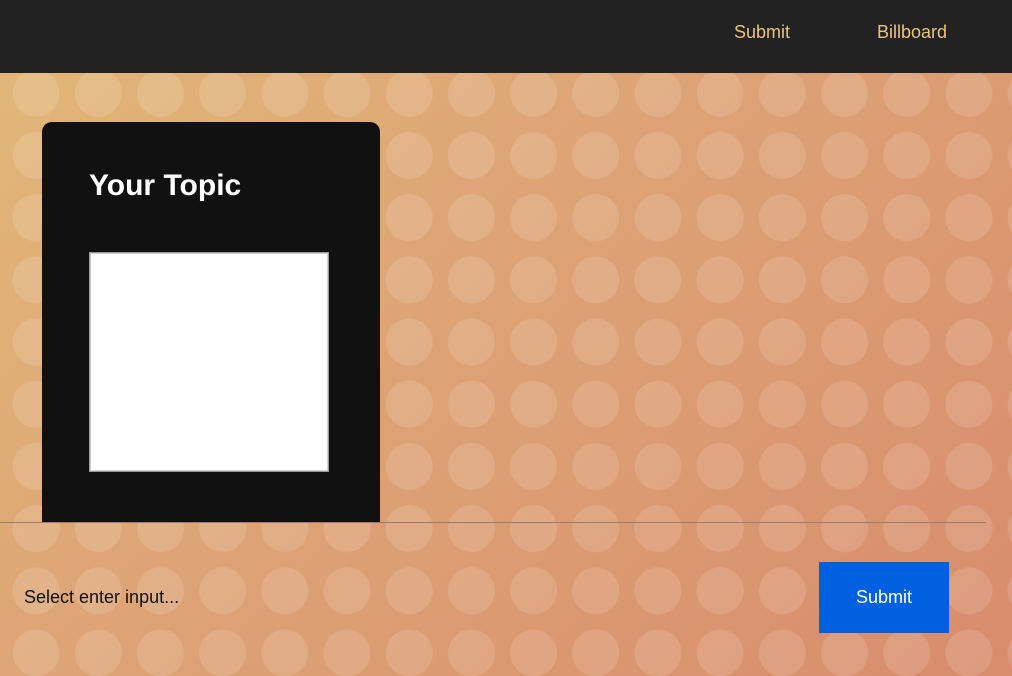  What do you see at coordinates (884, 597) in the screenshot?
I see `submit-button: Submit` at bounding box center [884, 597].